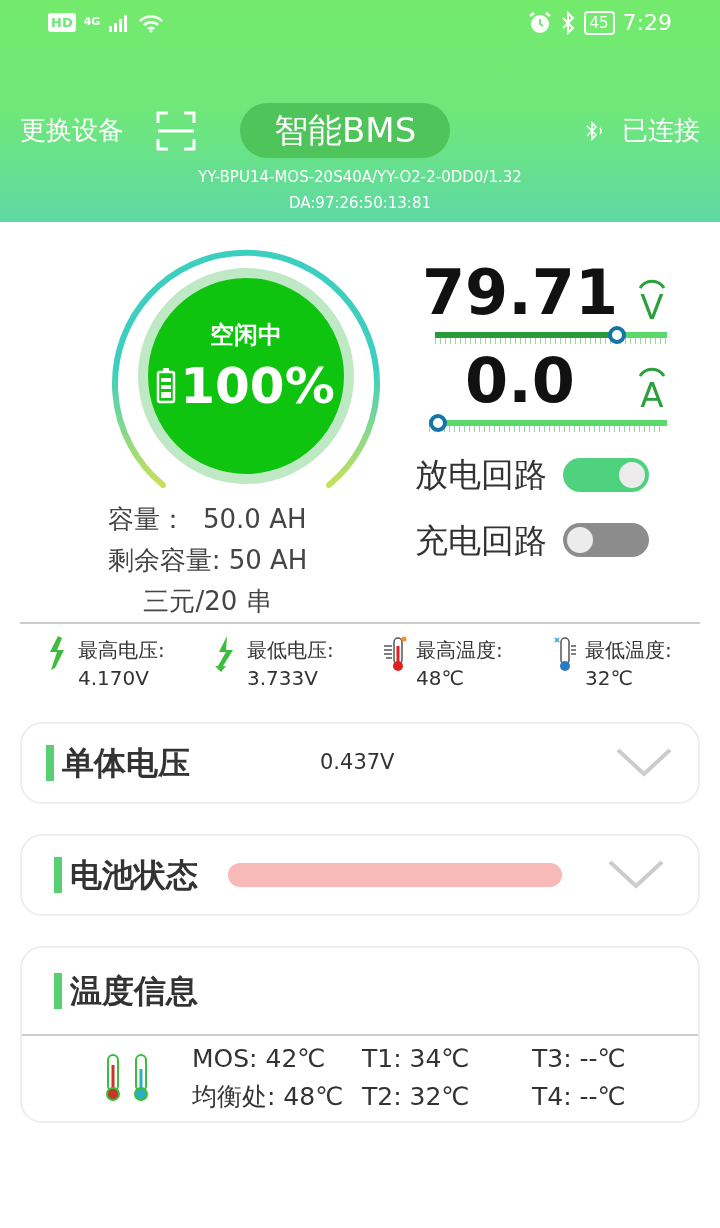  I want to click on clock-time: 7:29, so click(647, 23).